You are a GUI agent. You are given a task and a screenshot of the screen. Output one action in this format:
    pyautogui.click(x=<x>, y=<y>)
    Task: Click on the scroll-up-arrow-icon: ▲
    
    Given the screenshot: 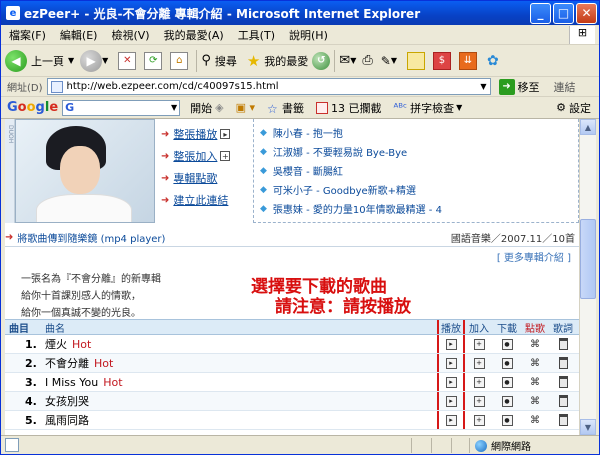 What is the action you would take?
    pyautogui.click(x=588, y=127)
    